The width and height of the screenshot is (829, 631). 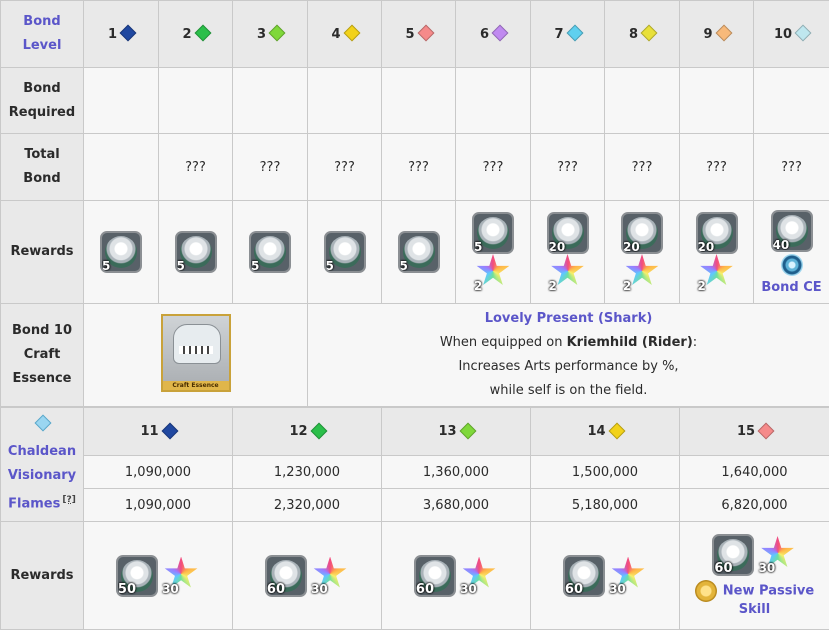 I want to click on level-number: 14, so click(x=596, y=431).